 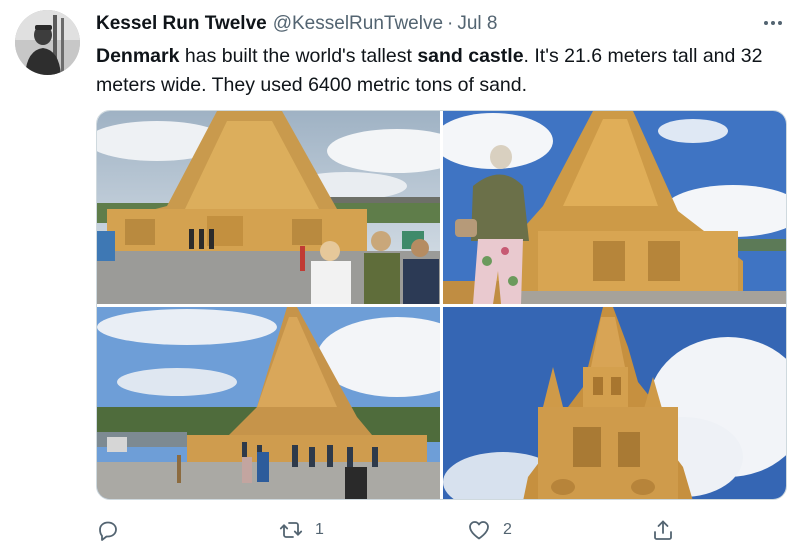 I want to click on share-icon, so click(x=663, y=530).